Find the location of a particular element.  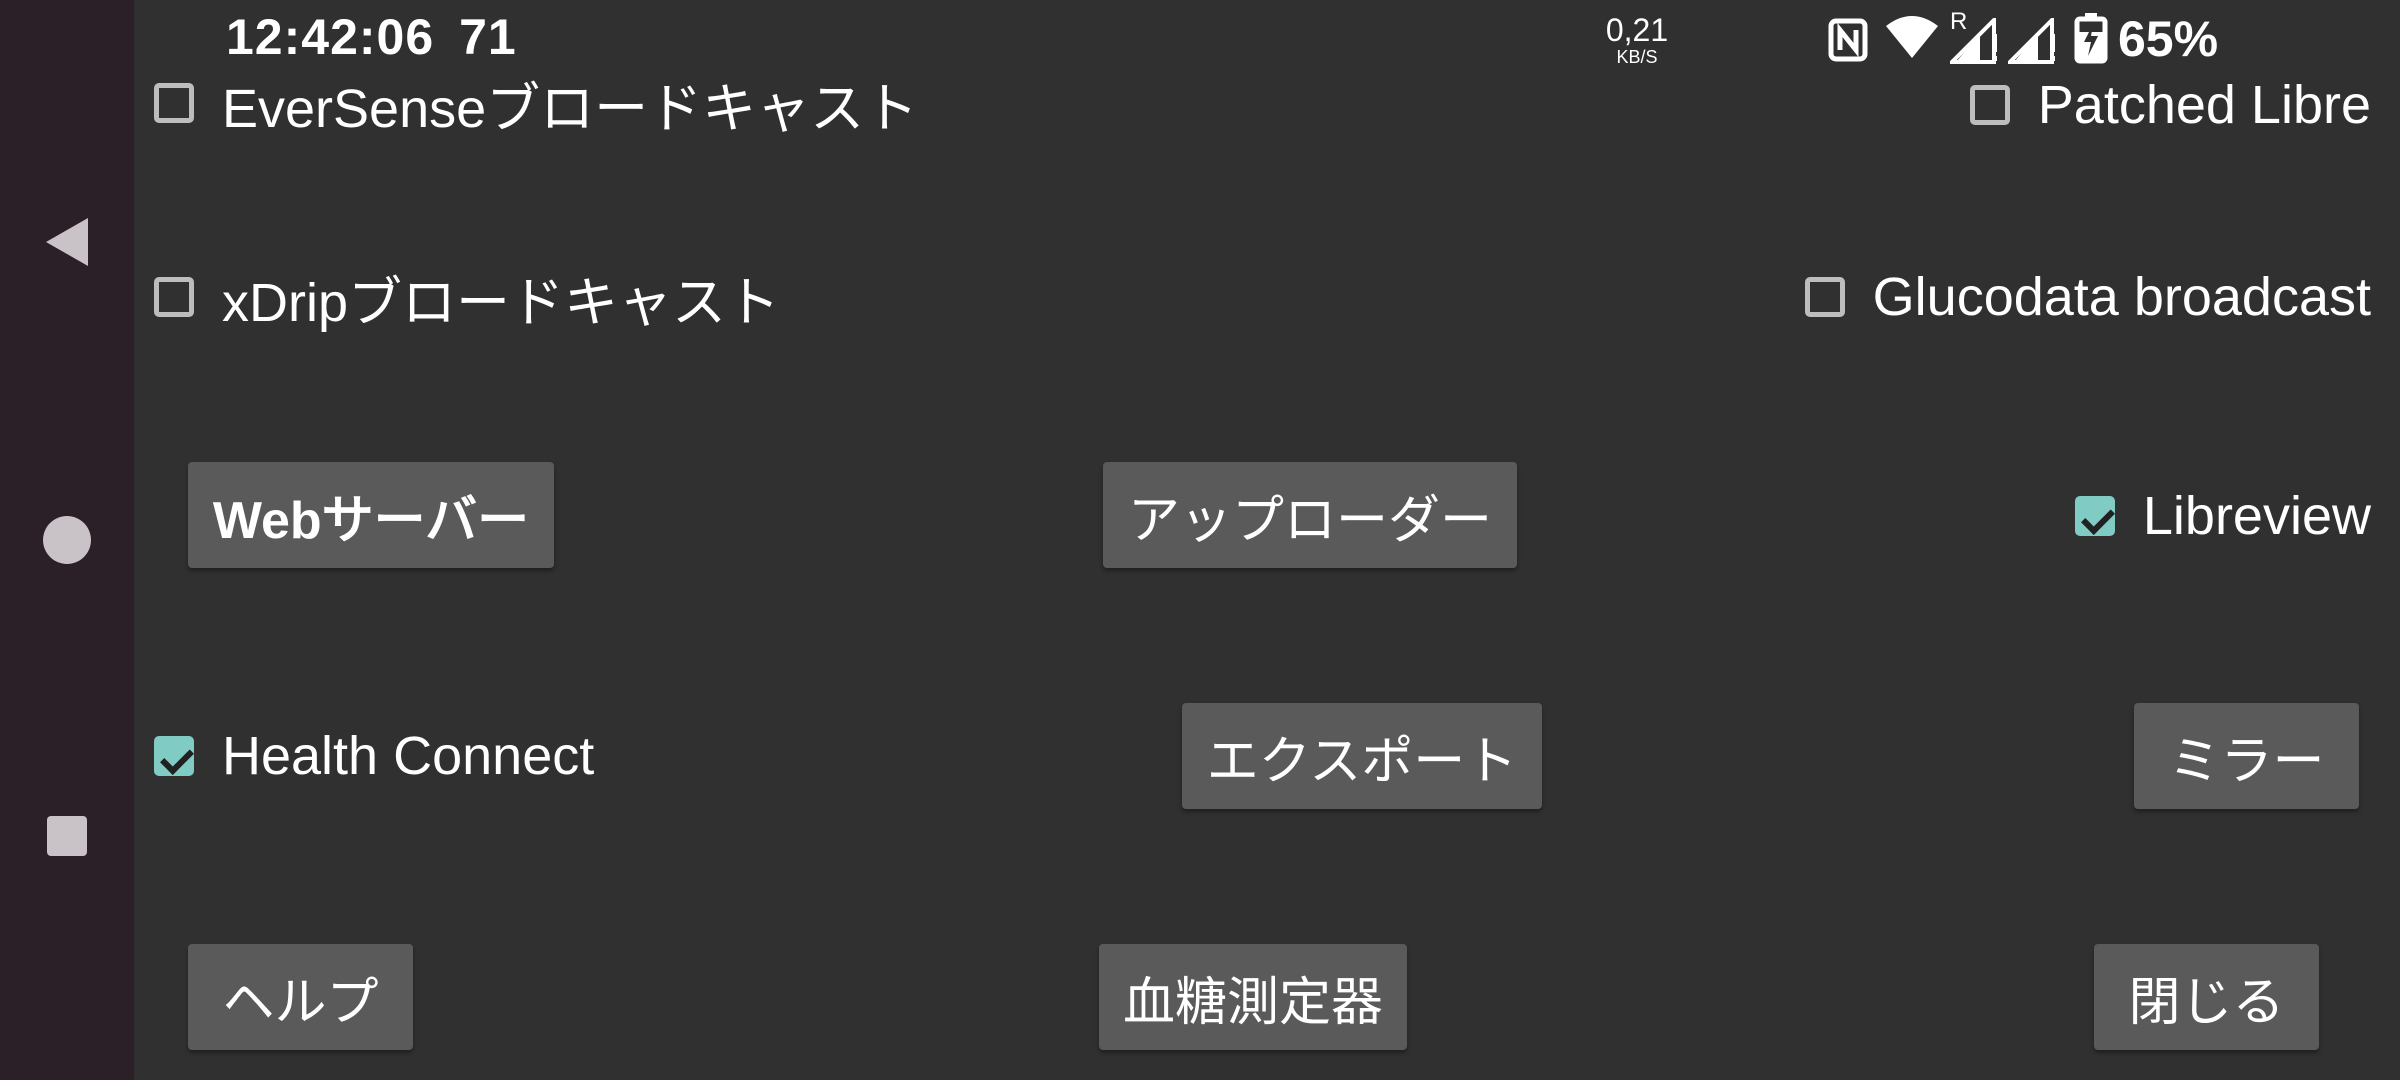

libreview-label: Libreview is located at coordinates (2256, 516).